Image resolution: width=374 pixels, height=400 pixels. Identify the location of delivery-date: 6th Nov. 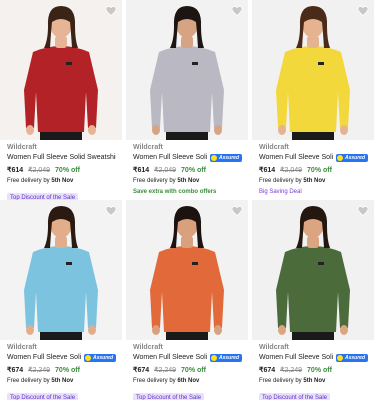
(188, 381).